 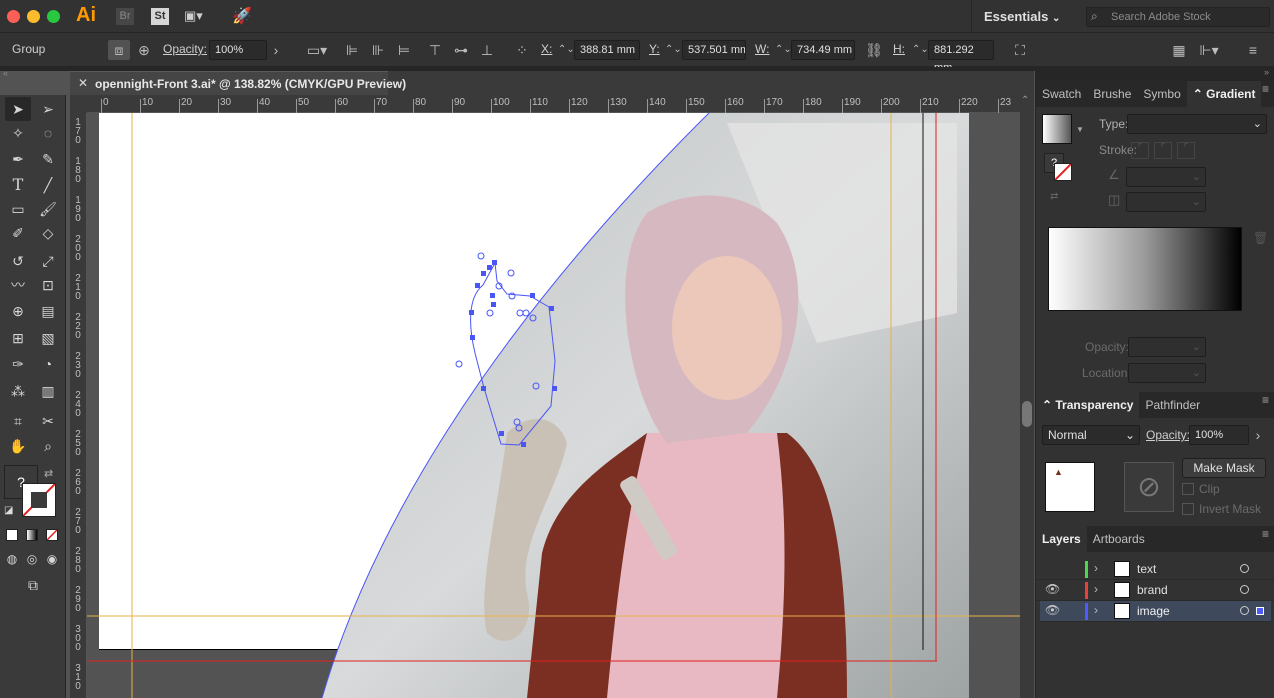 I want to click on x-stepper: ⌃⌄, so click(x=566, y=50).